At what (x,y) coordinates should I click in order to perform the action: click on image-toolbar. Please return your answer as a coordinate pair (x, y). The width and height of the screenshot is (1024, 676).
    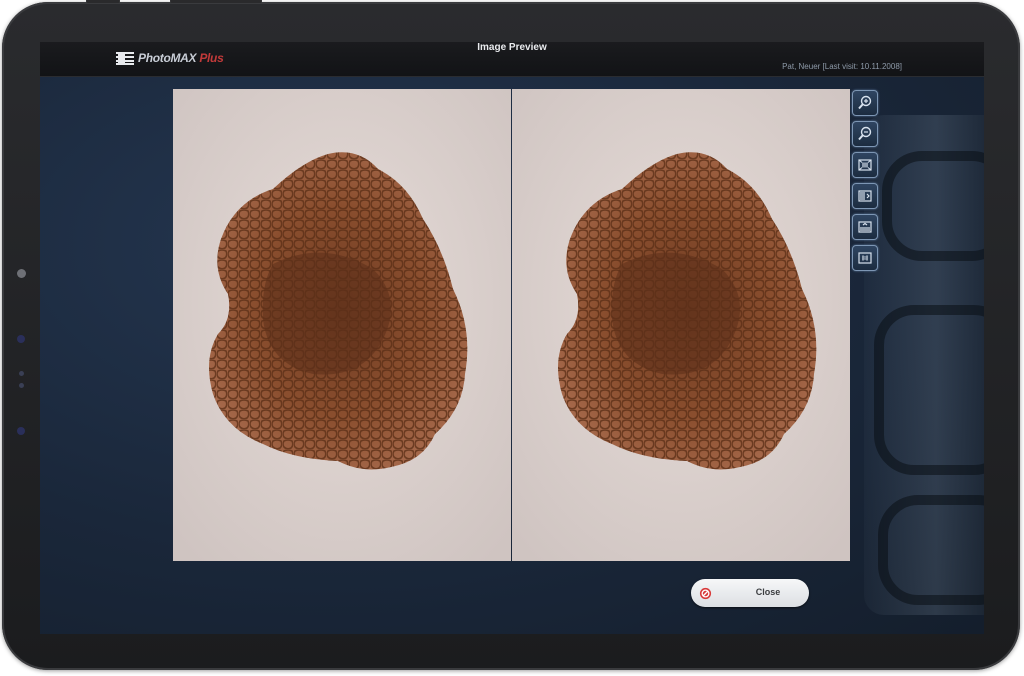
    Looking at the image, I should click on (865, 183).